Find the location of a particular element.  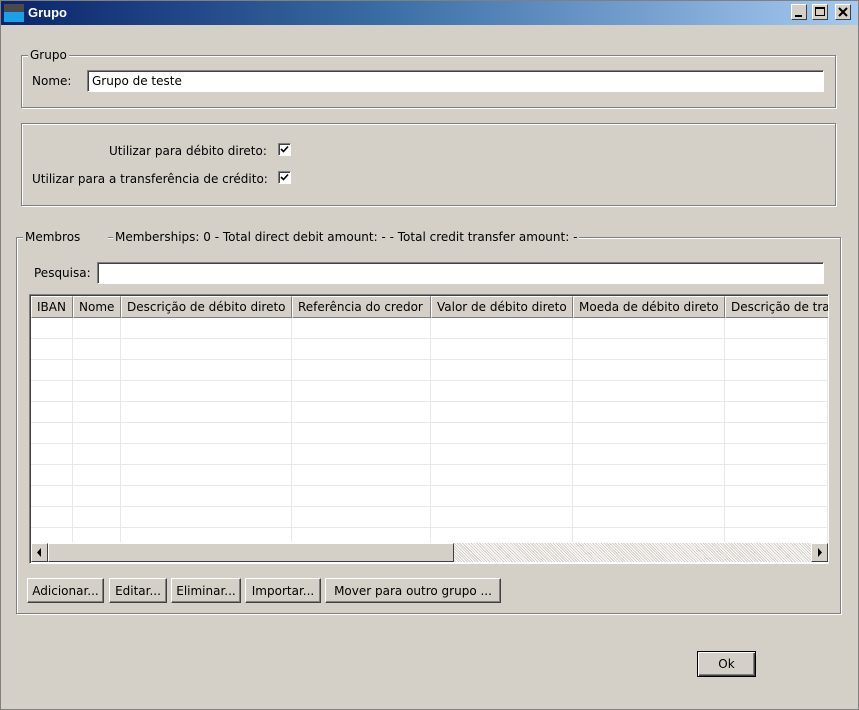

column-header-iban: IBAN is located at coordinates (52, 307).